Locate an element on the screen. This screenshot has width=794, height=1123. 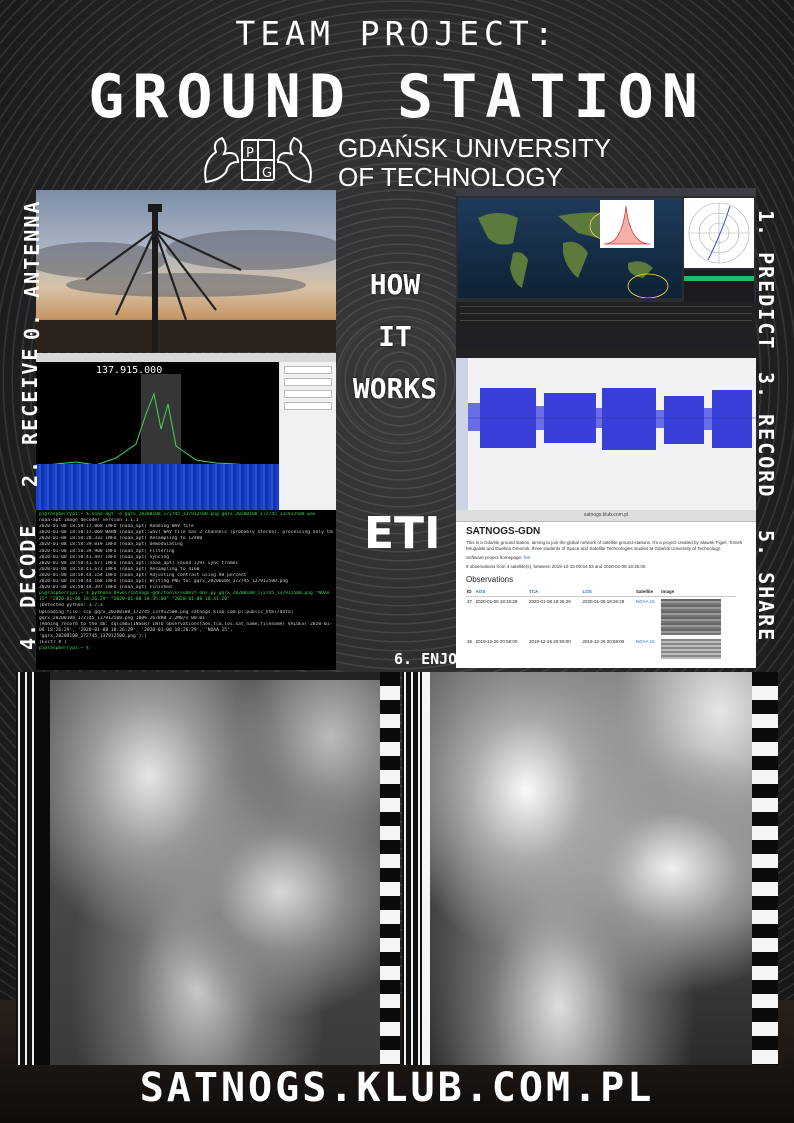
receive-sdr-screenshot: 137.915.000 is located at coordinates (186, 431).